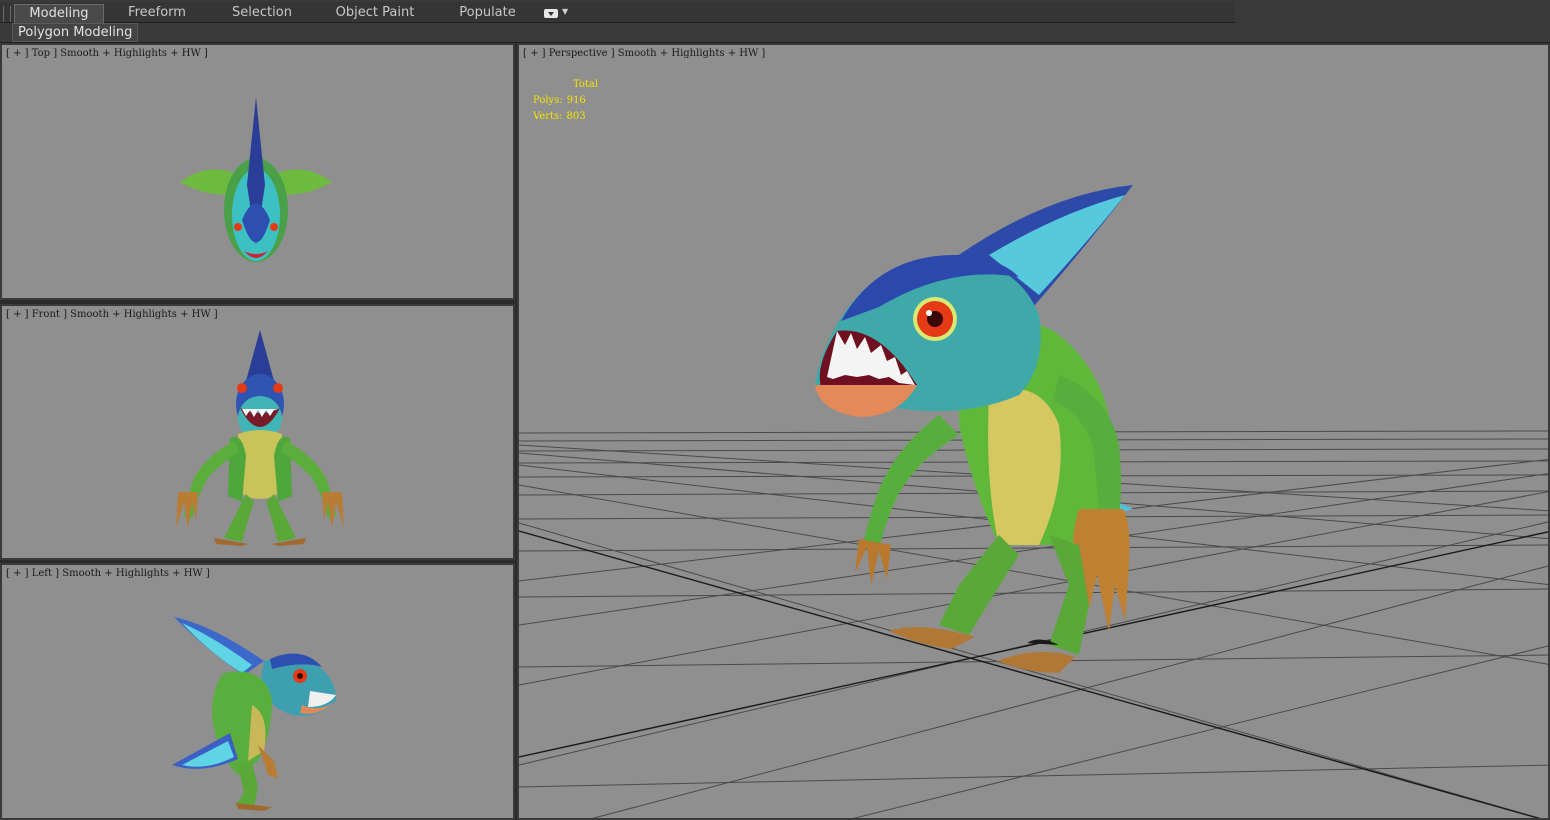  What do you see at coordinates (551, 13) in the screenshot?
I see `ribbon-options-icon` at bounding box center [551, 13].